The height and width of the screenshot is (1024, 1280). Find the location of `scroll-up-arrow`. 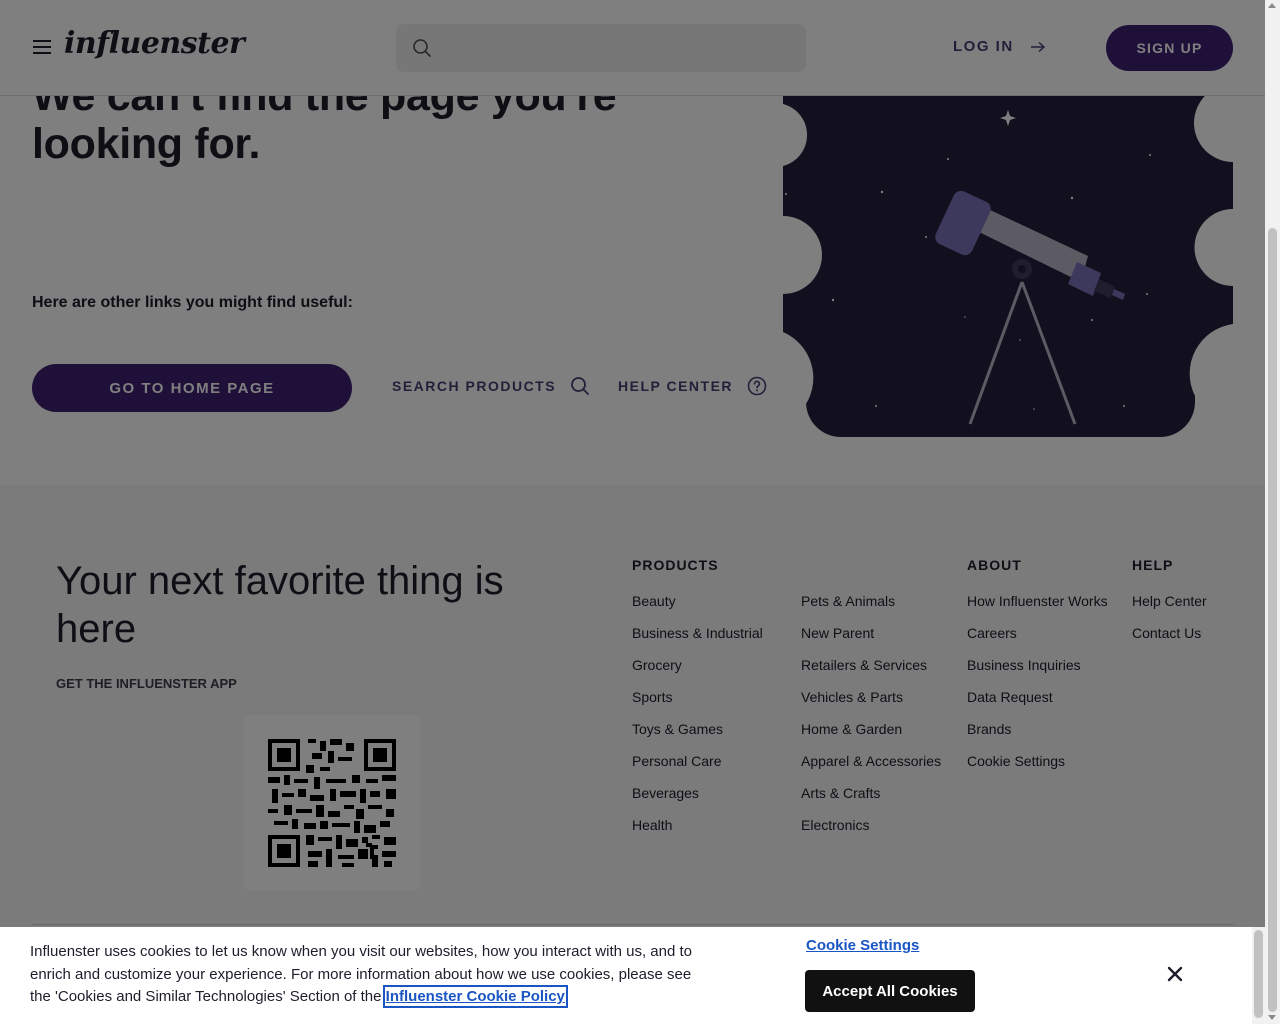

scroll-up-arrow is located at coordinates (1272, 5).